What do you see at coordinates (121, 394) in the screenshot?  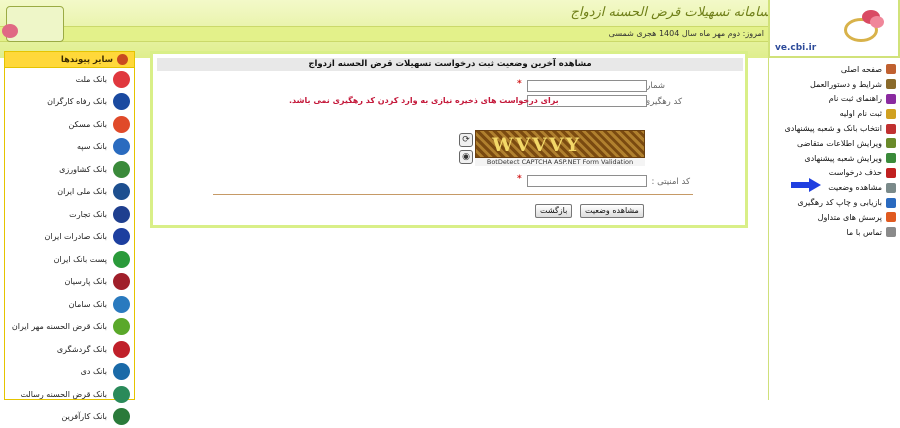 I see `bank-resalat-icon` at bounding box center [121, 394].